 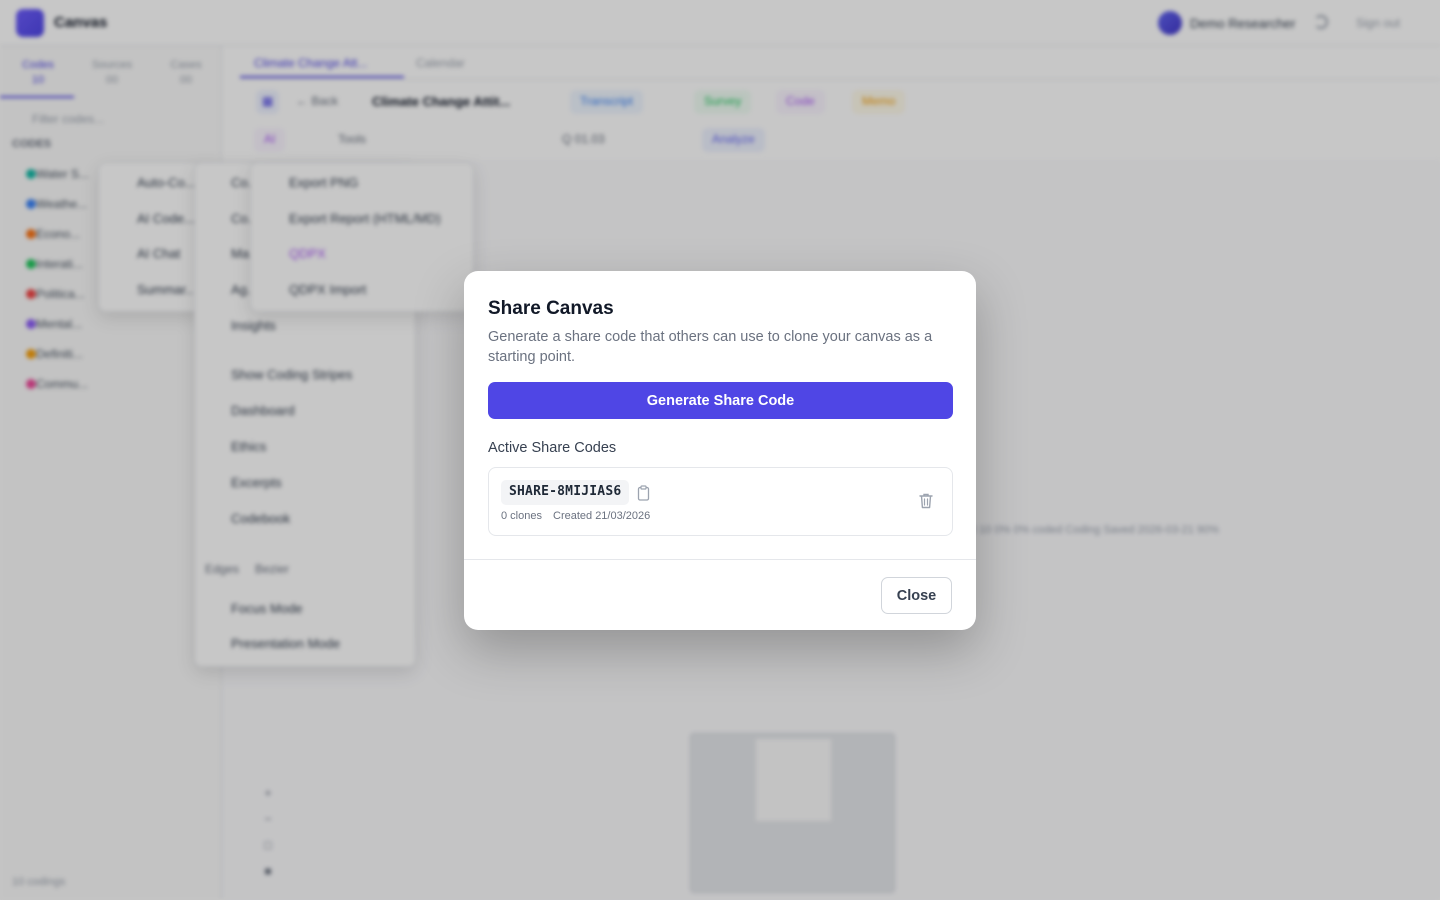 What do you see at coordinates (551, 308) in the screenshot?
I see `dialog-title: Share Canvas` at bounding box center [551, 308].